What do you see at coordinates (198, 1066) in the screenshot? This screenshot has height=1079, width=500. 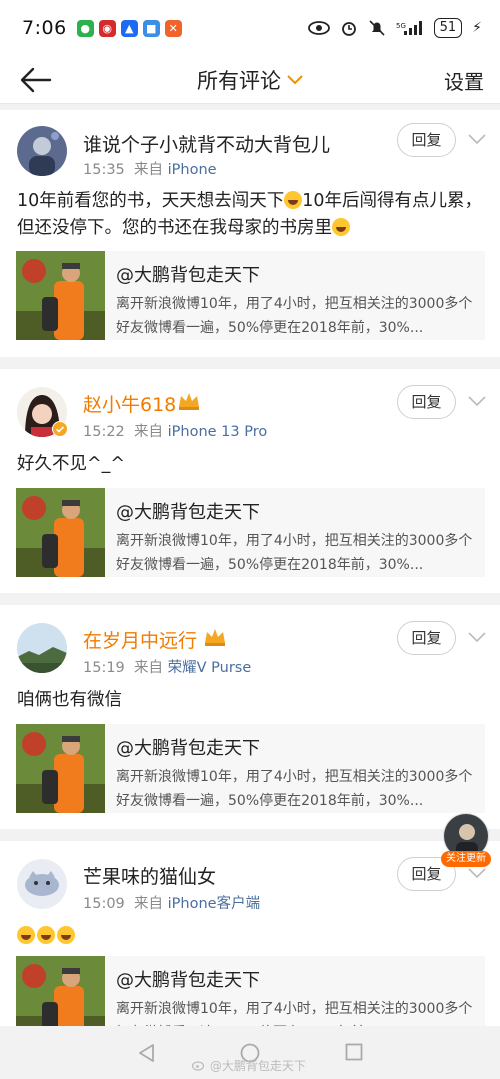 I see `weibo-logo-icon` at bounding box center [198, 1066].